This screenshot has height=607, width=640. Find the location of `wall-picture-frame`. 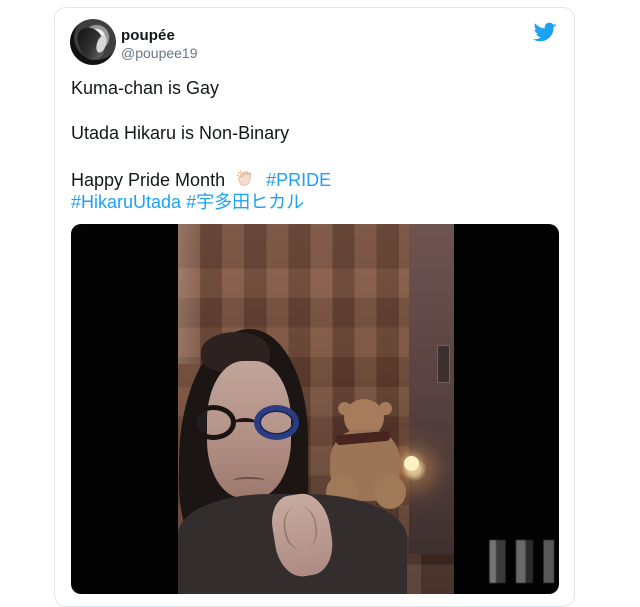

wall-picture-frame is located at coordinates (443, 364).